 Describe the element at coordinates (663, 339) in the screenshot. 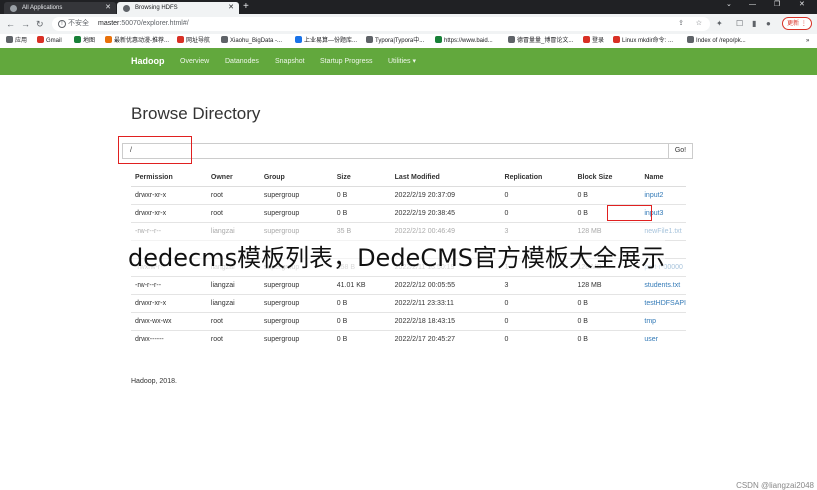

I see `name-cell: user` at that location.